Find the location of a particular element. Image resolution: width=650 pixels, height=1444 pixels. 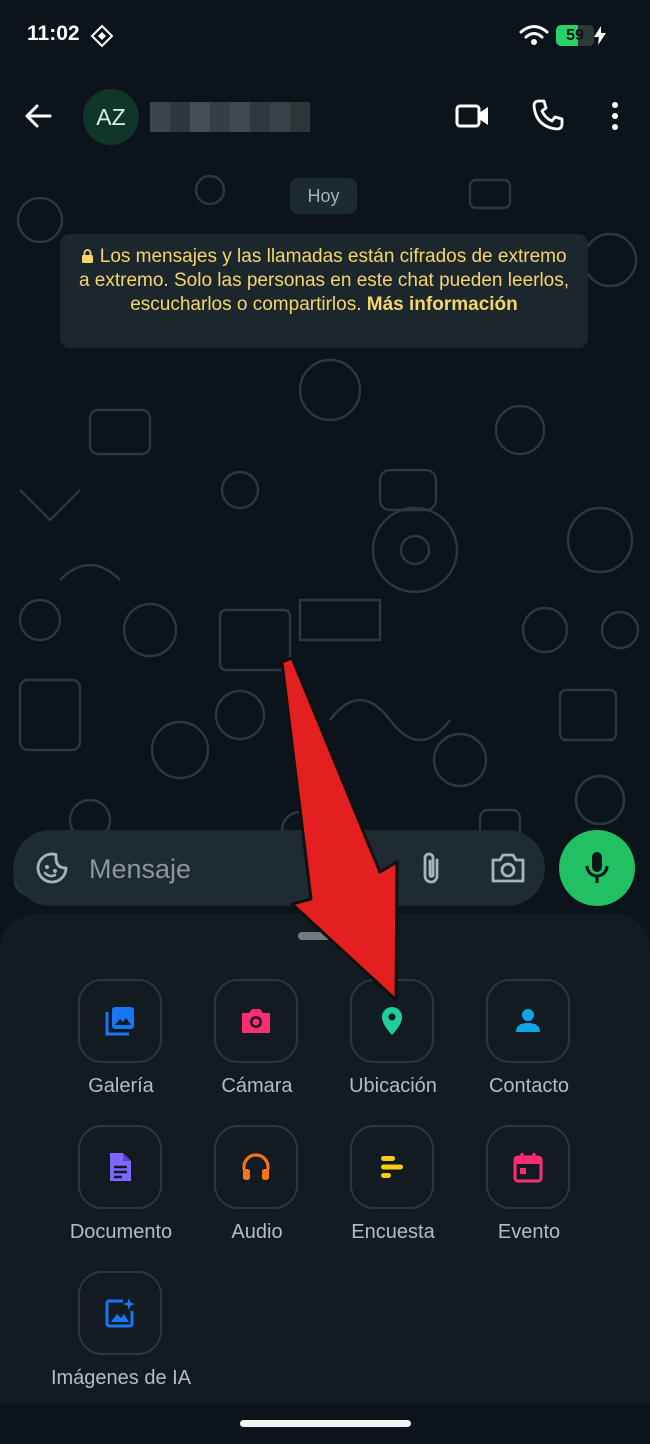

charging-icon is located at coordinates (600, 35).